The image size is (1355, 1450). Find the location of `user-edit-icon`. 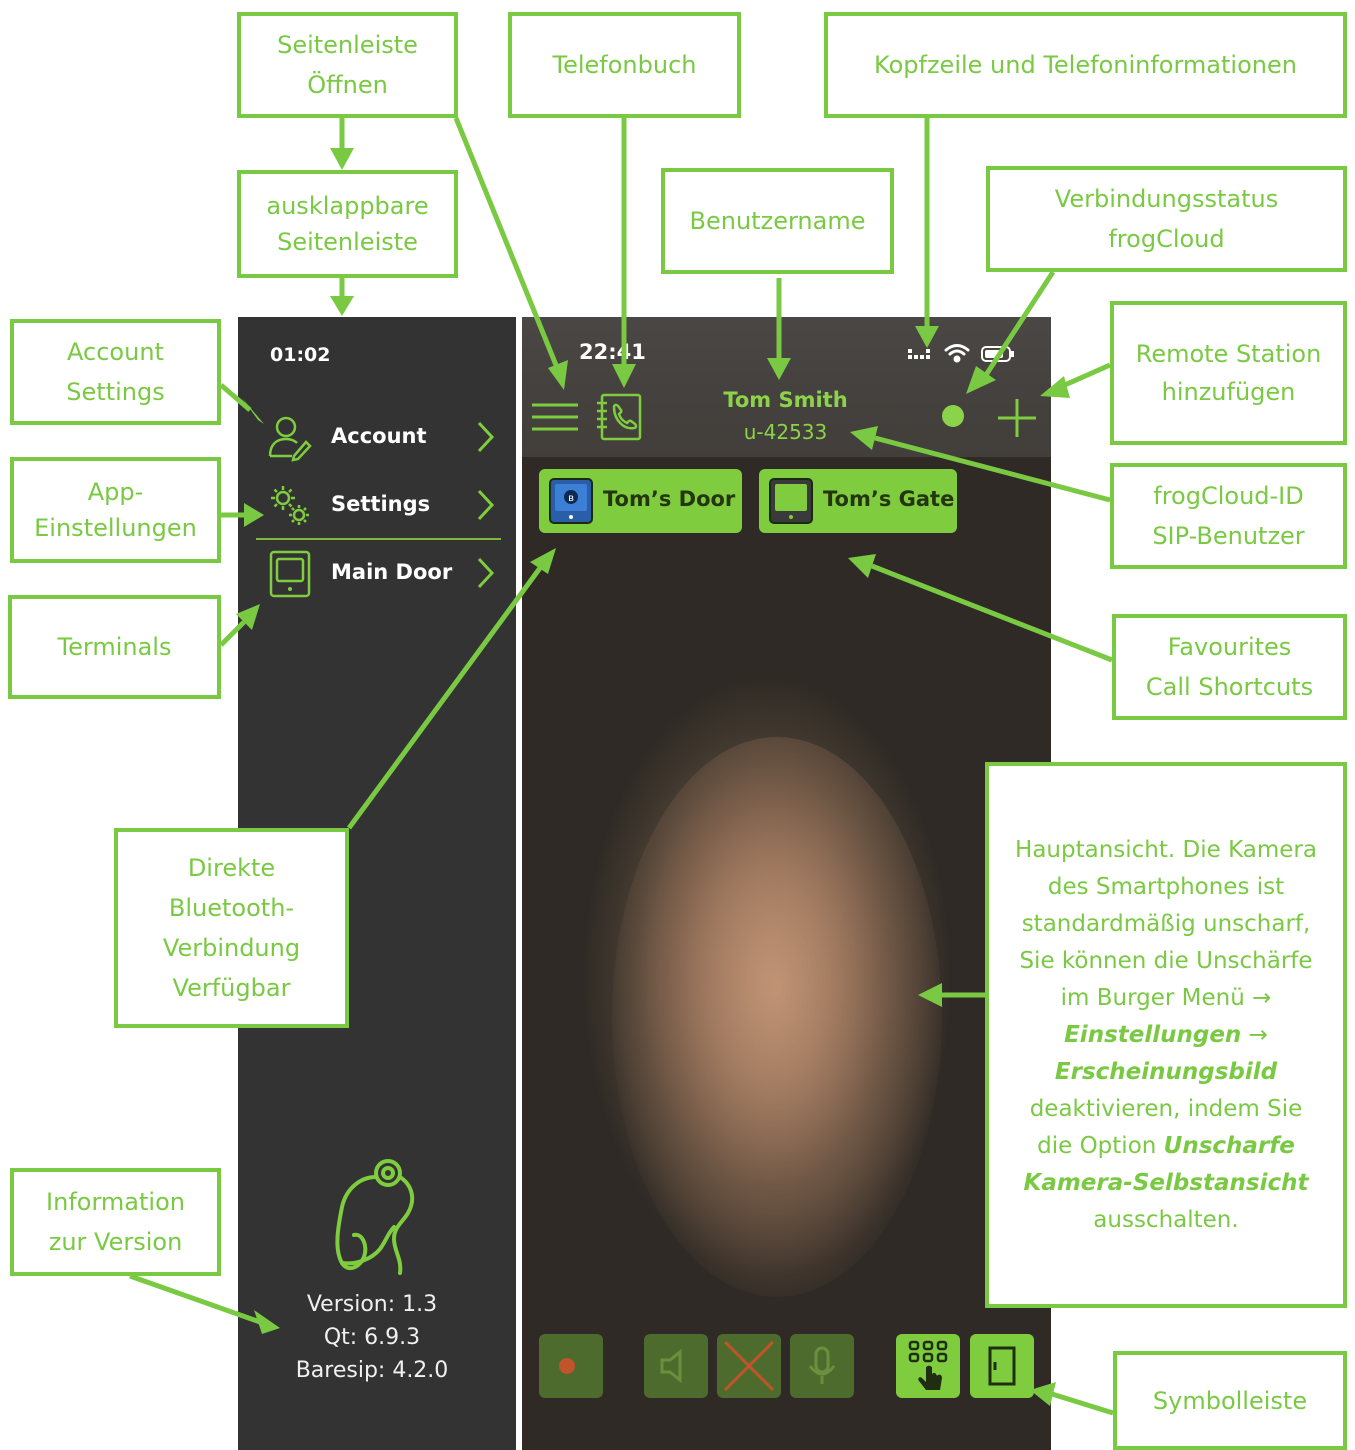

user-edit-icon is located at coordinates (290, 439).